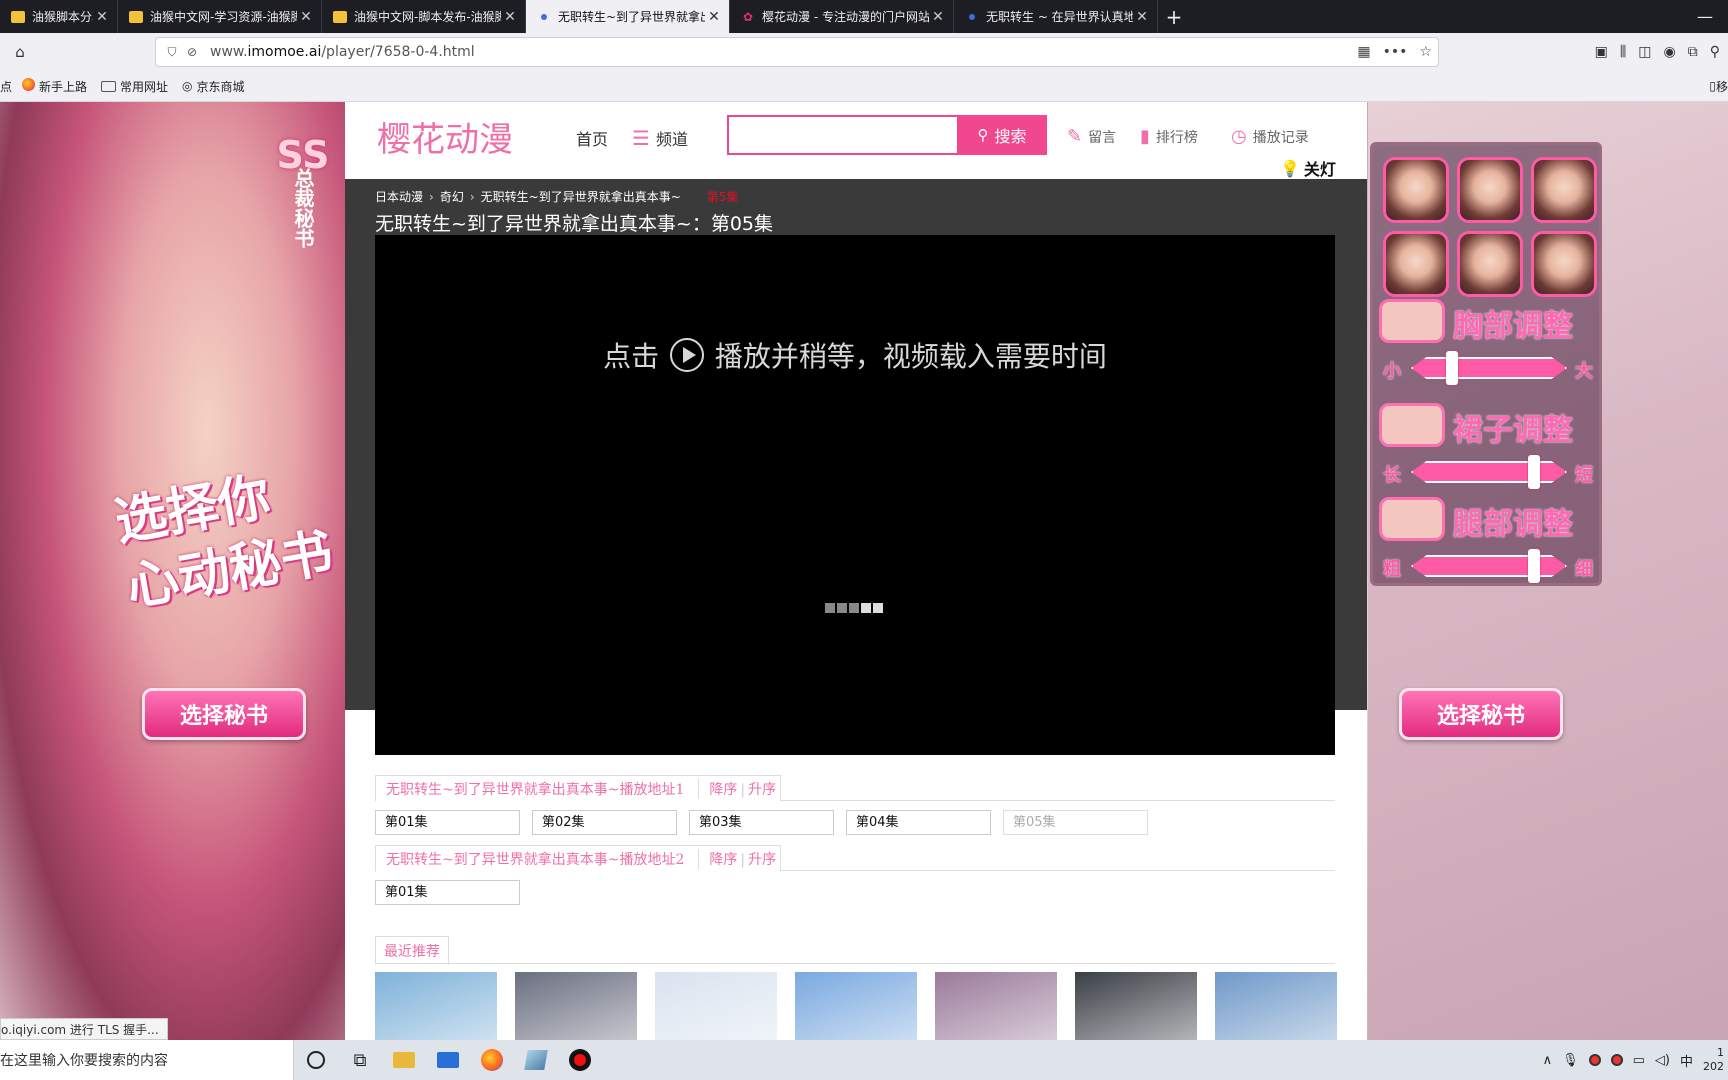 This screenshot has height=1080, width=1728. I want to click on yellow-square, so click(340, 16).